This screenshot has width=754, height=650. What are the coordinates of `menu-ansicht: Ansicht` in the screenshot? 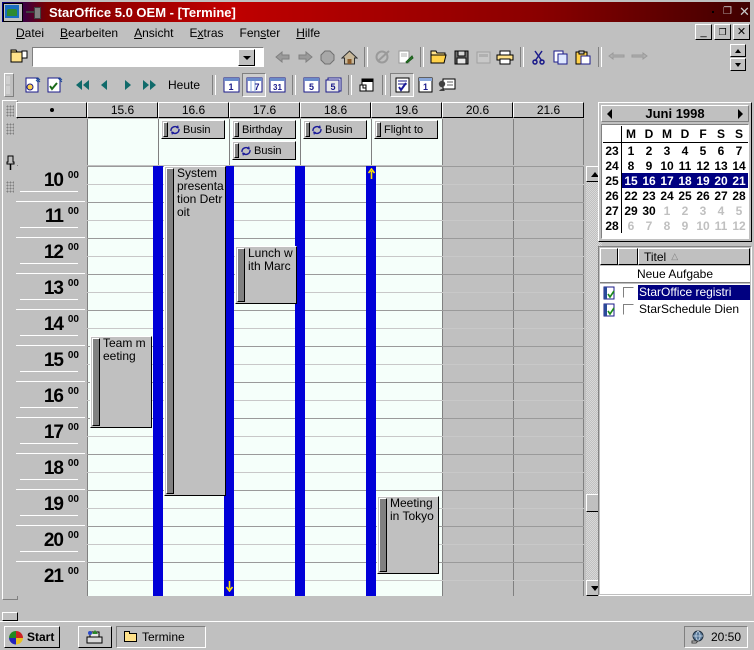 It's located at (153, 33).